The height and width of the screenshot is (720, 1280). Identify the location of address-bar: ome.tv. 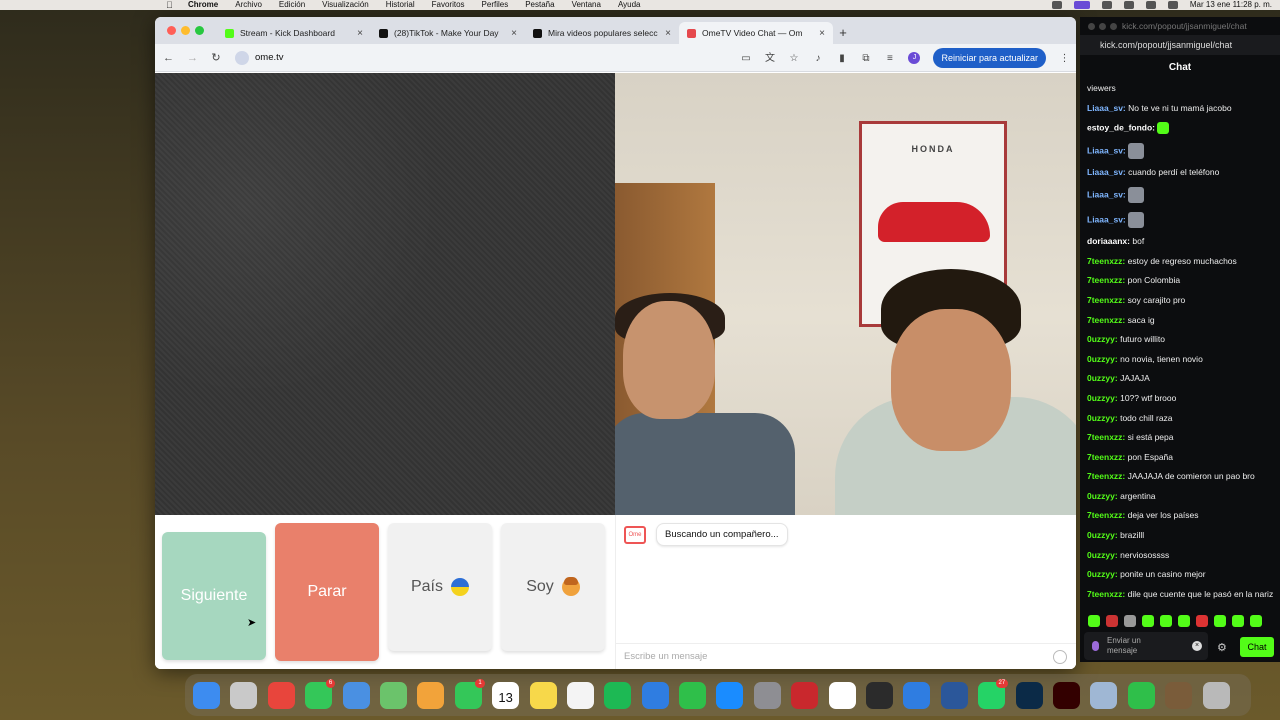
(259, 57).